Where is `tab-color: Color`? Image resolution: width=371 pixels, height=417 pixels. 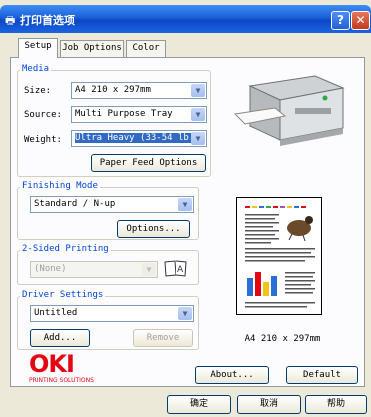 tab-color: Color is located at coordinates (146, 48).